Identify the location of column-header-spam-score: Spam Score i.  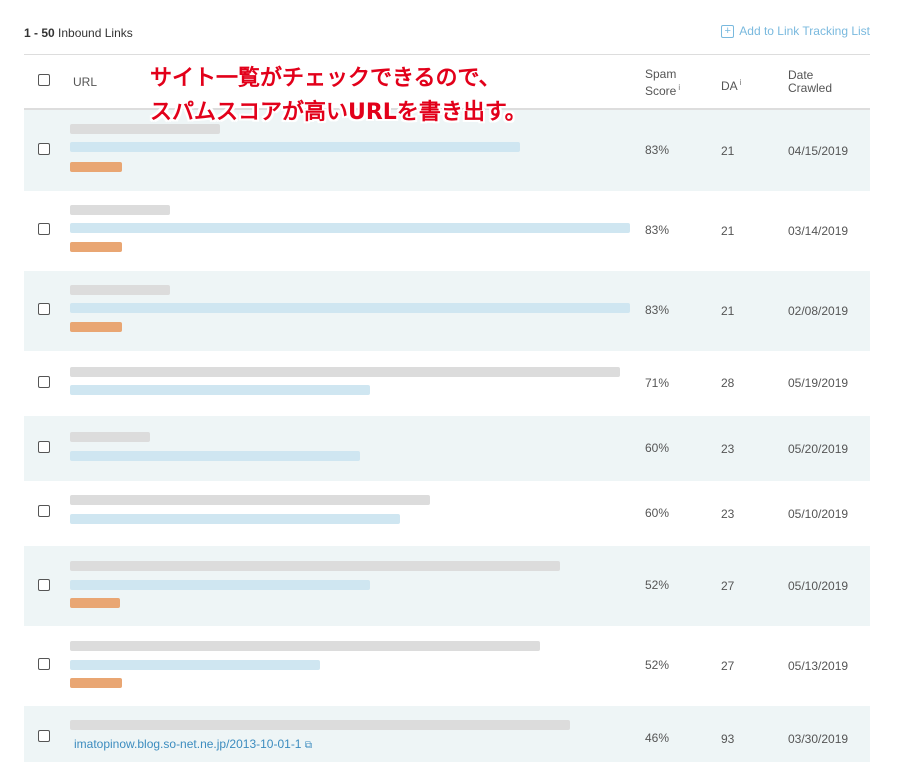
(662, 83).